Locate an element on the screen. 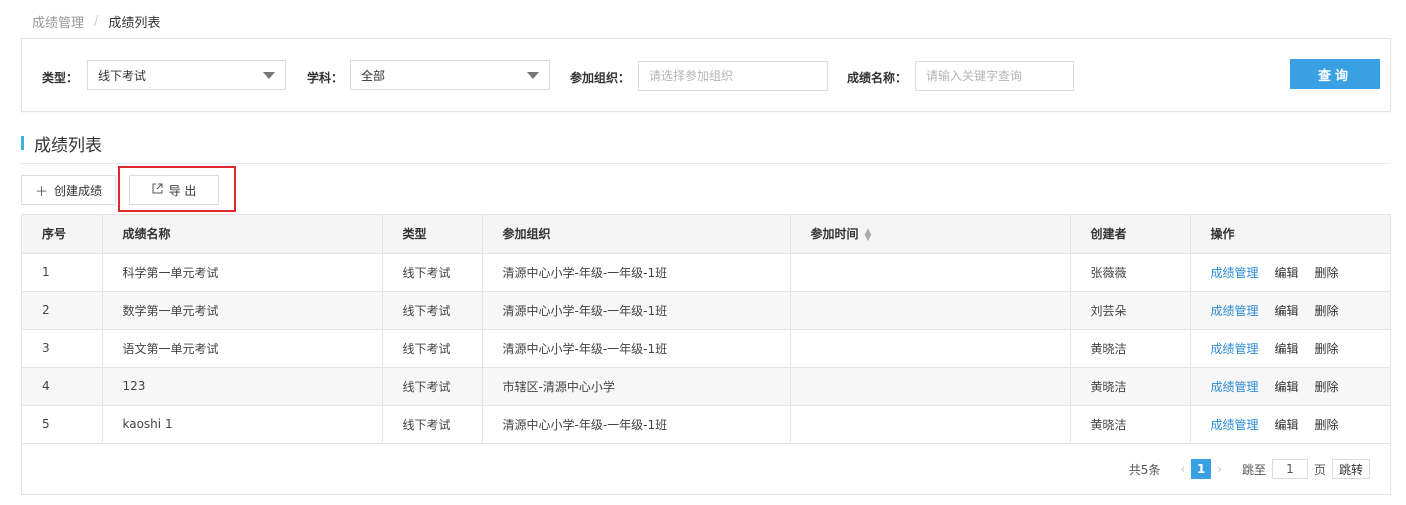  prev-page-icon: ‹ is located at coordinates (1182, 469).